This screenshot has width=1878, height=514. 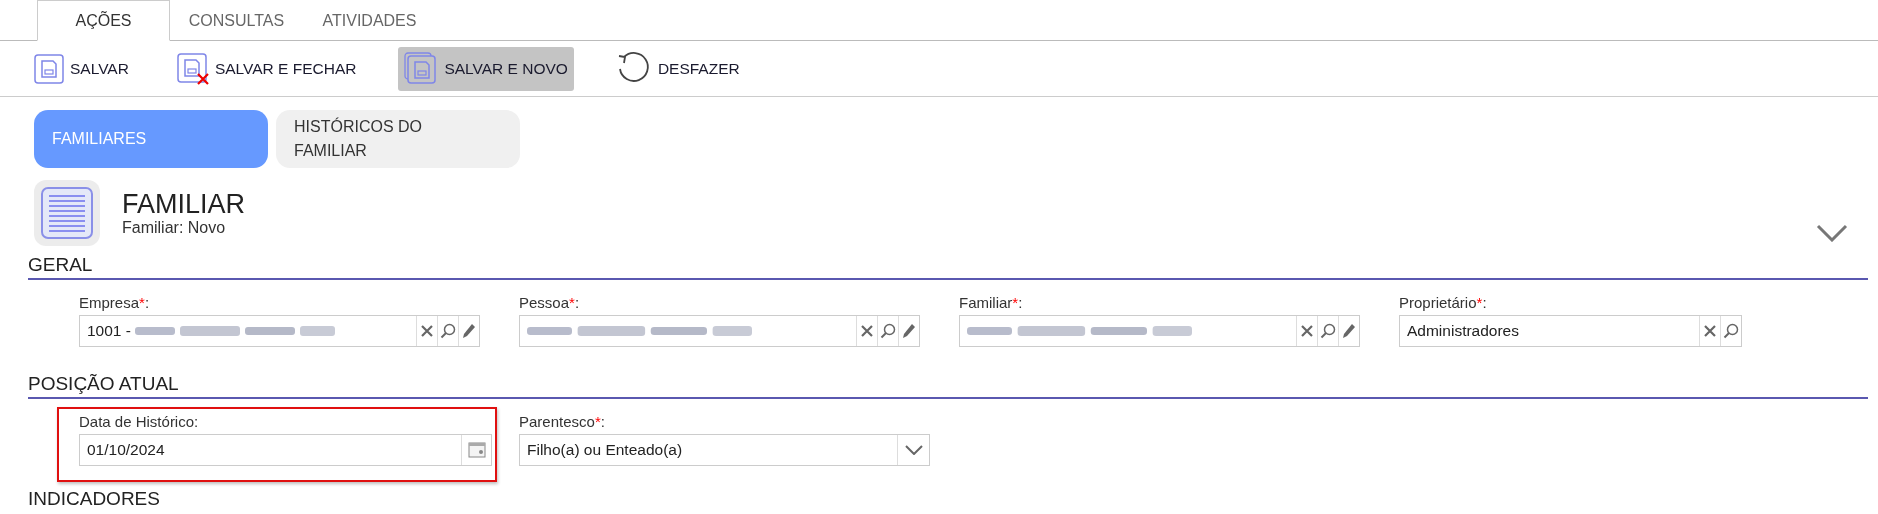 What do you see at coordinates (60, 264) in the screenshot?
I see `section-heading: GERAL` at bounding box center [60, 264].